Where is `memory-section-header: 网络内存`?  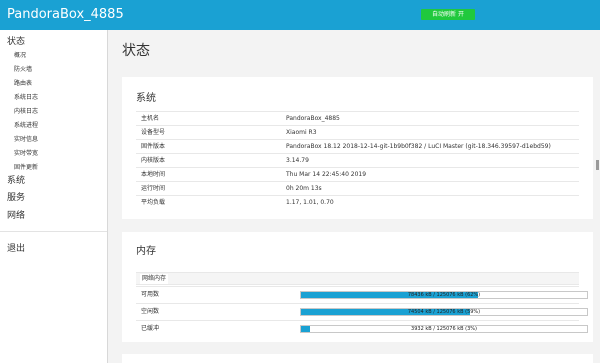 memory-section-header: 网络内存 is located at coordinates (357, 278).